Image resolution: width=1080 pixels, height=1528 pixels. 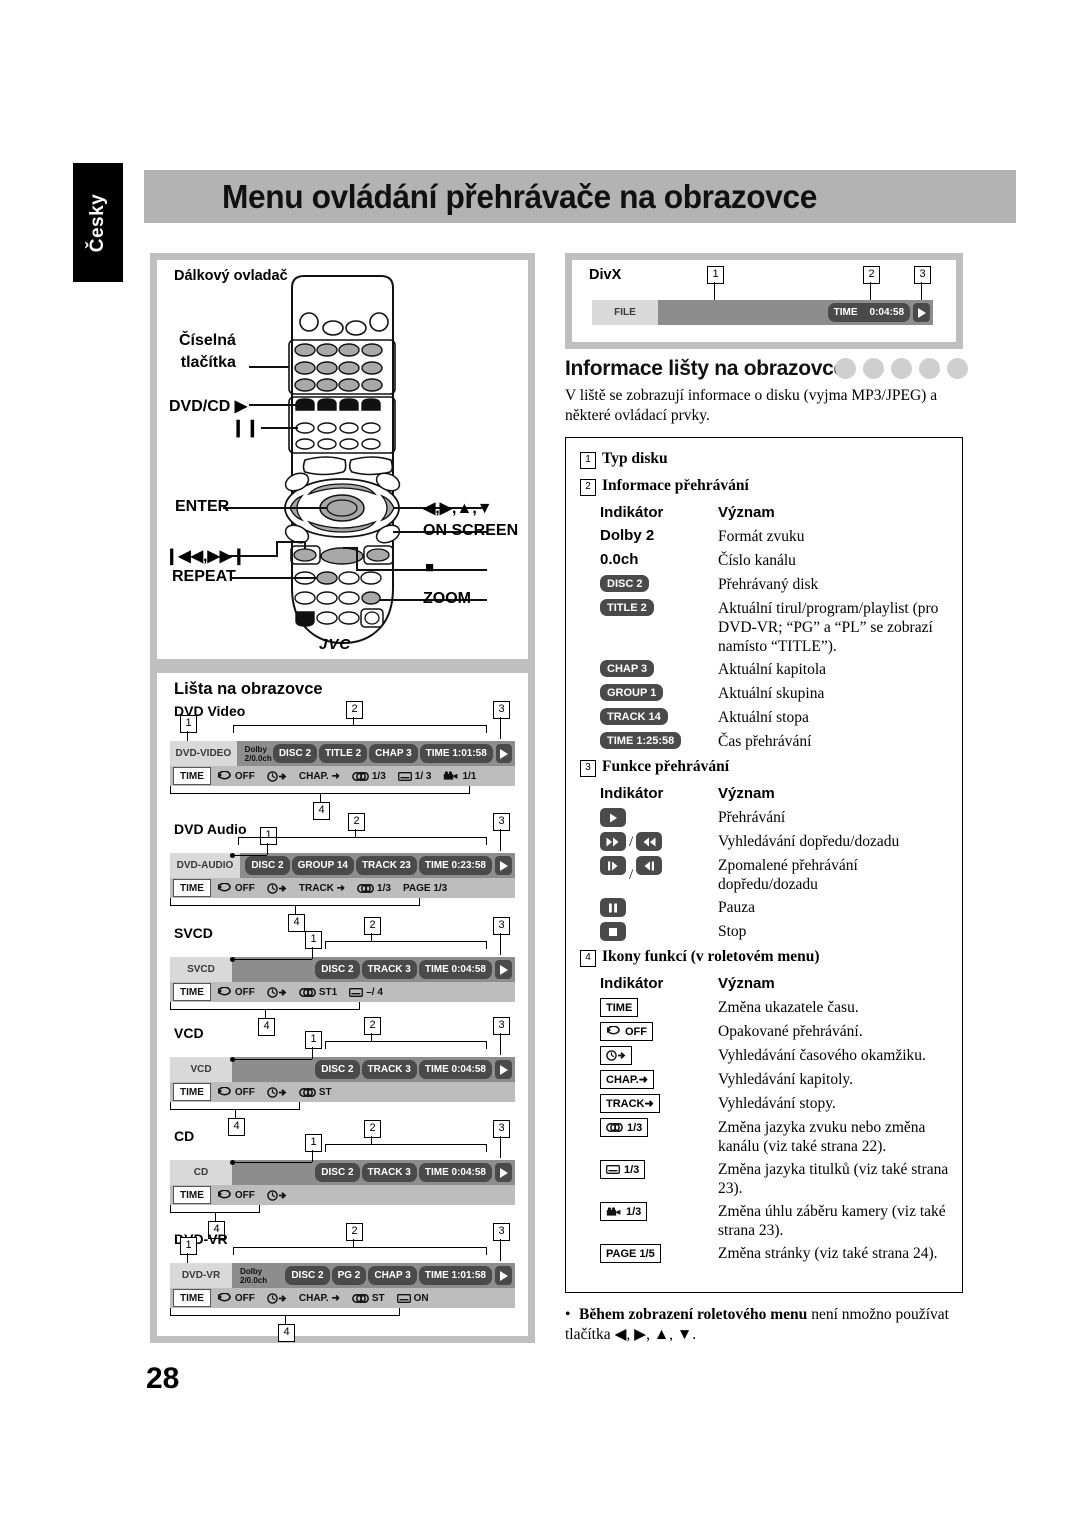 I want to click on function-icon-cell: TIME, so click(x=192, y=1195).